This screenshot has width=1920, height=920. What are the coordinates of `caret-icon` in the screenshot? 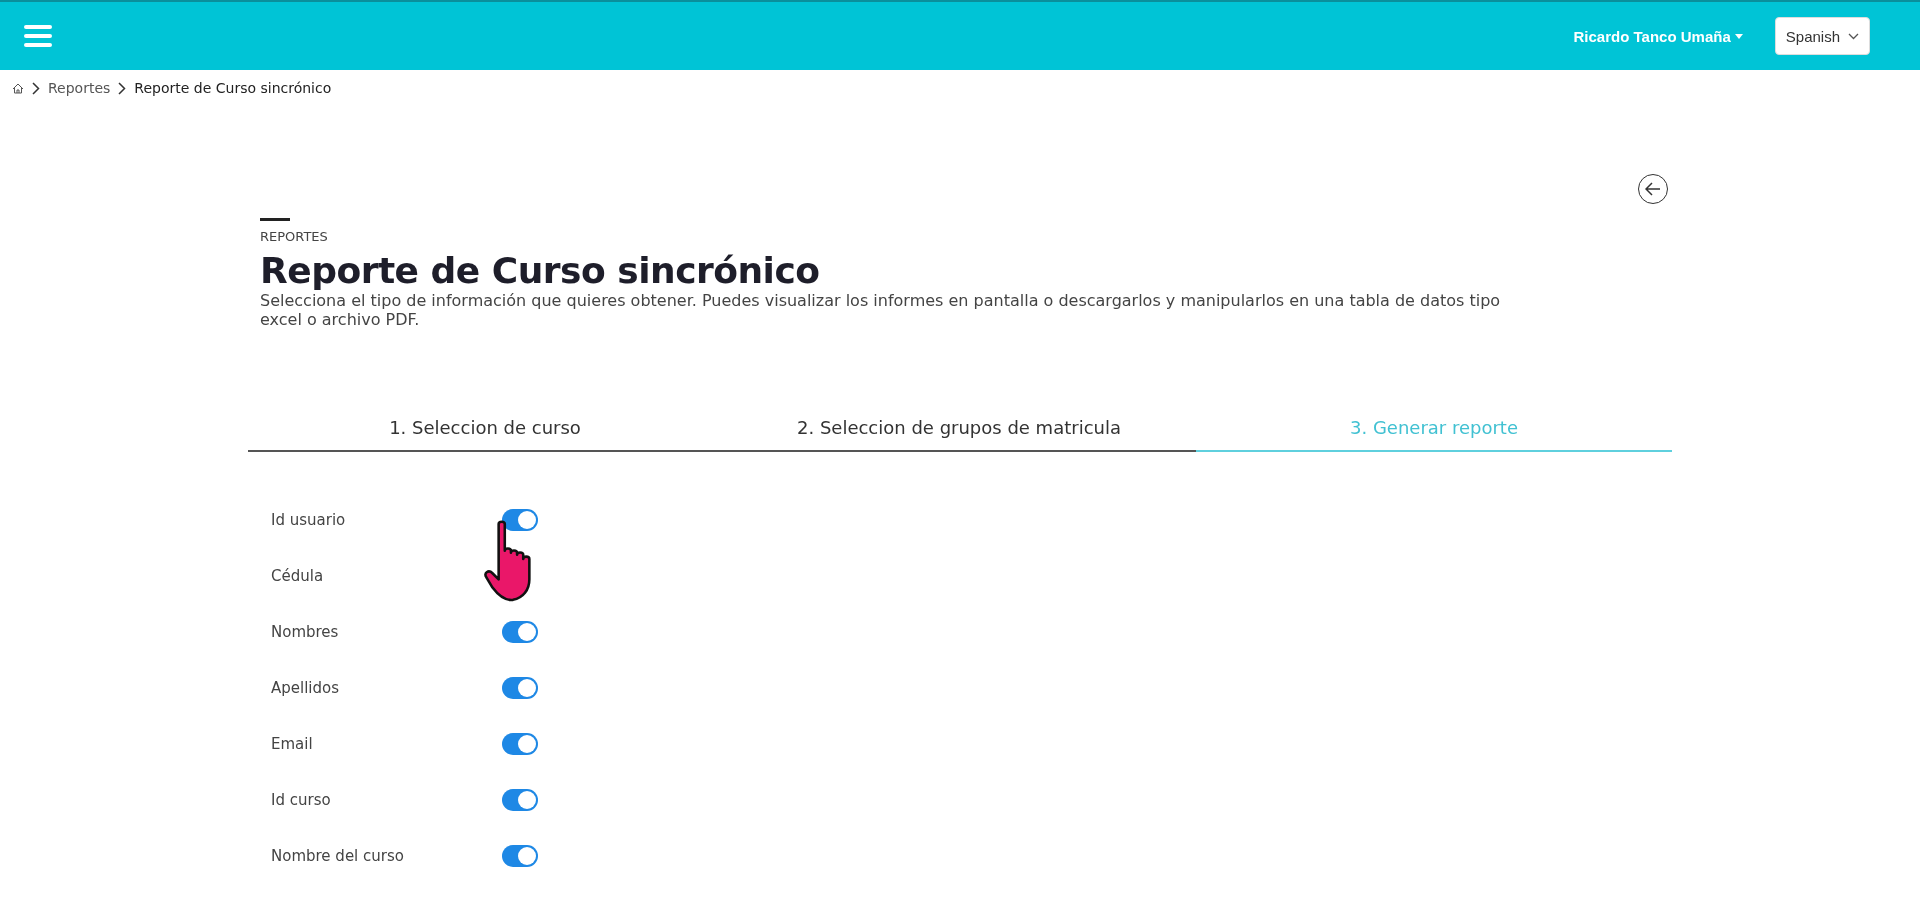 It's located at (1738, 36).